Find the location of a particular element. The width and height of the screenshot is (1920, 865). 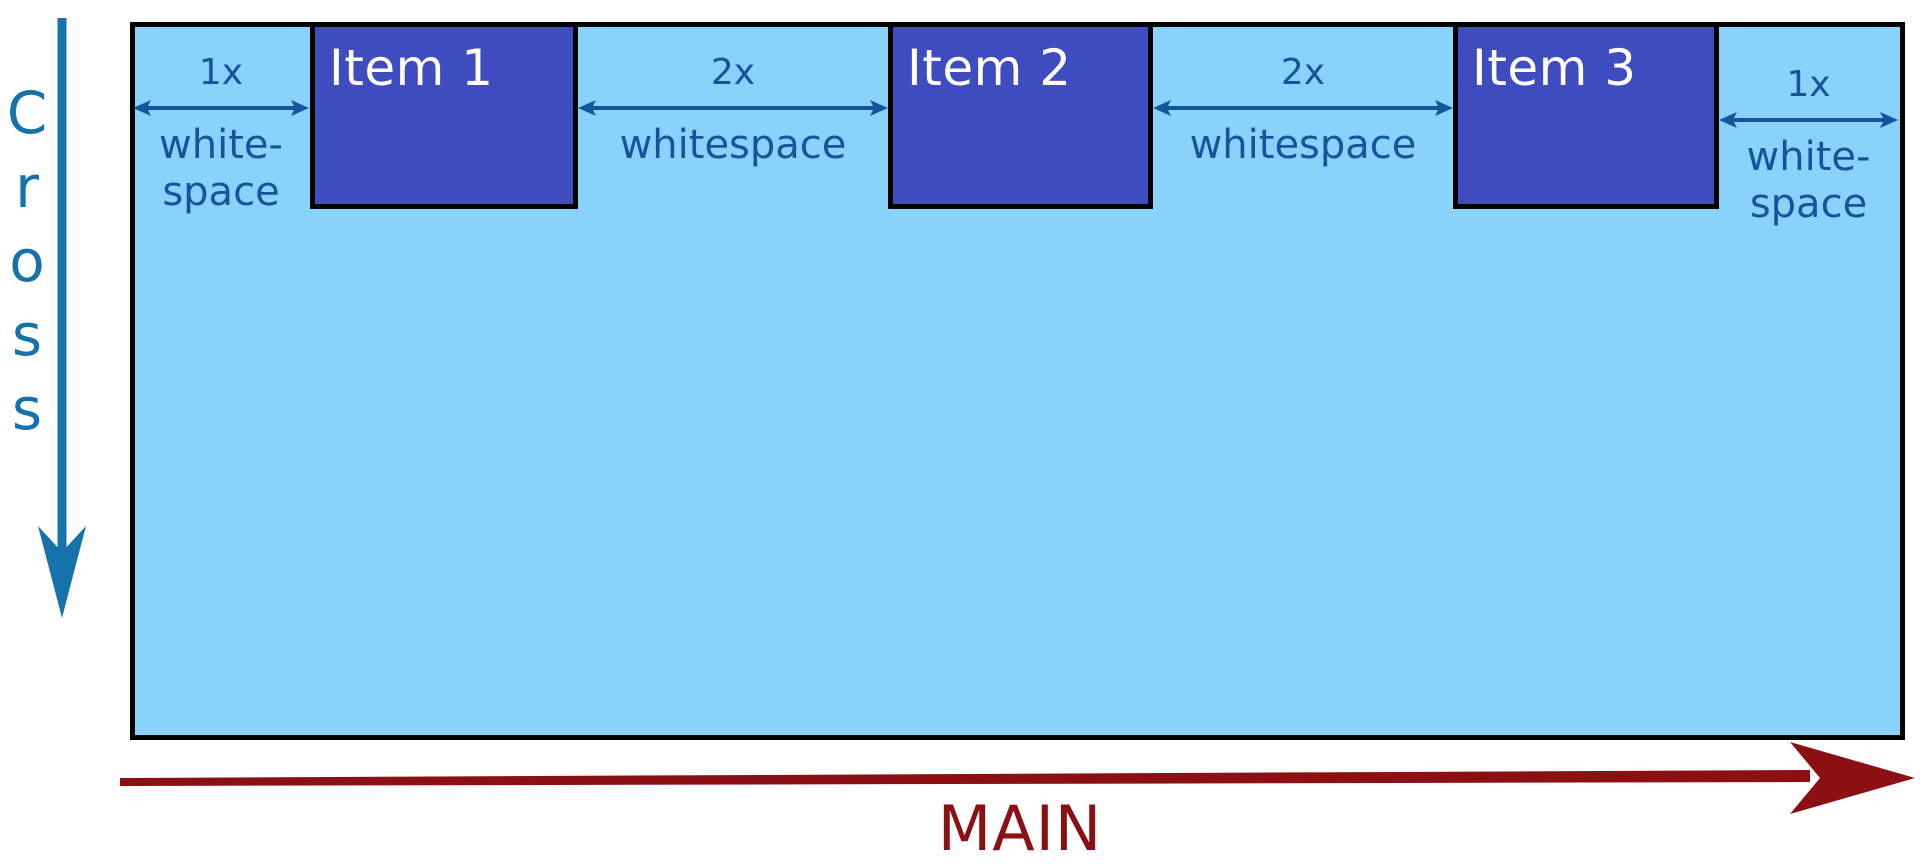

flex-item-3: Item 3 is located at coordinates (1586, 115).